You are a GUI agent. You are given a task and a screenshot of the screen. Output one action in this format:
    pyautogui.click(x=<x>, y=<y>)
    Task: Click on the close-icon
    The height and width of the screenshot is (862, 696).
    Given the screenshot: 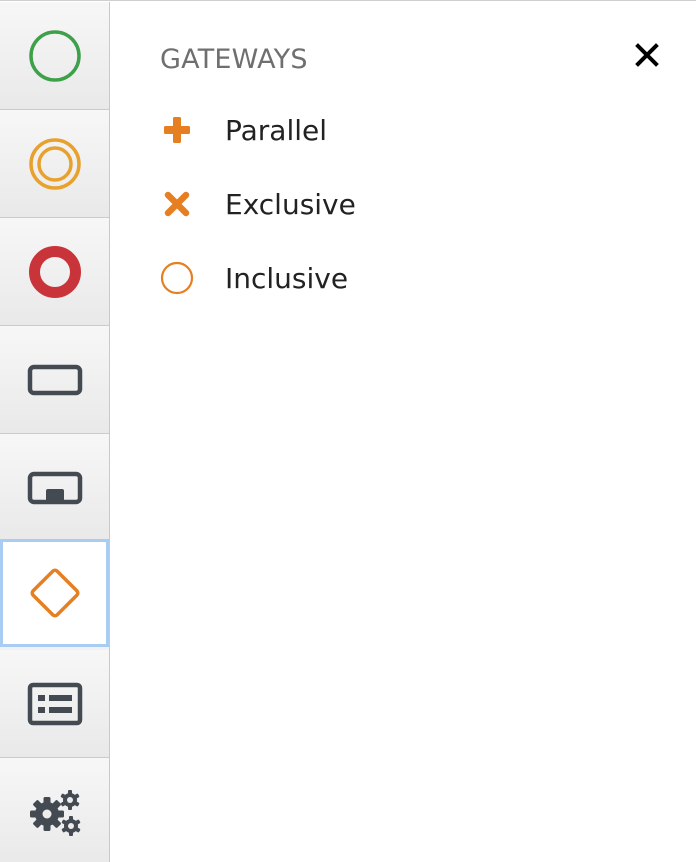 What is the action you would take?
    pyautogui.click(x=647, y=55)
    